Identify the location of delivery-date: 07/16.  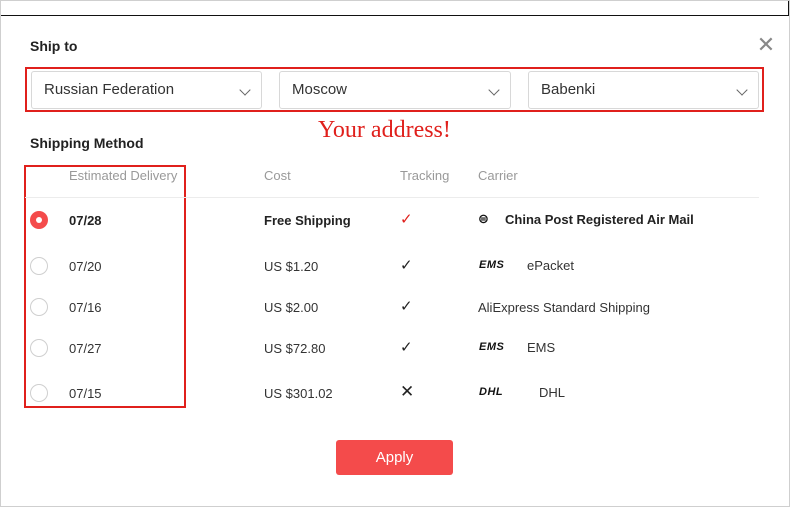
(85, 307).